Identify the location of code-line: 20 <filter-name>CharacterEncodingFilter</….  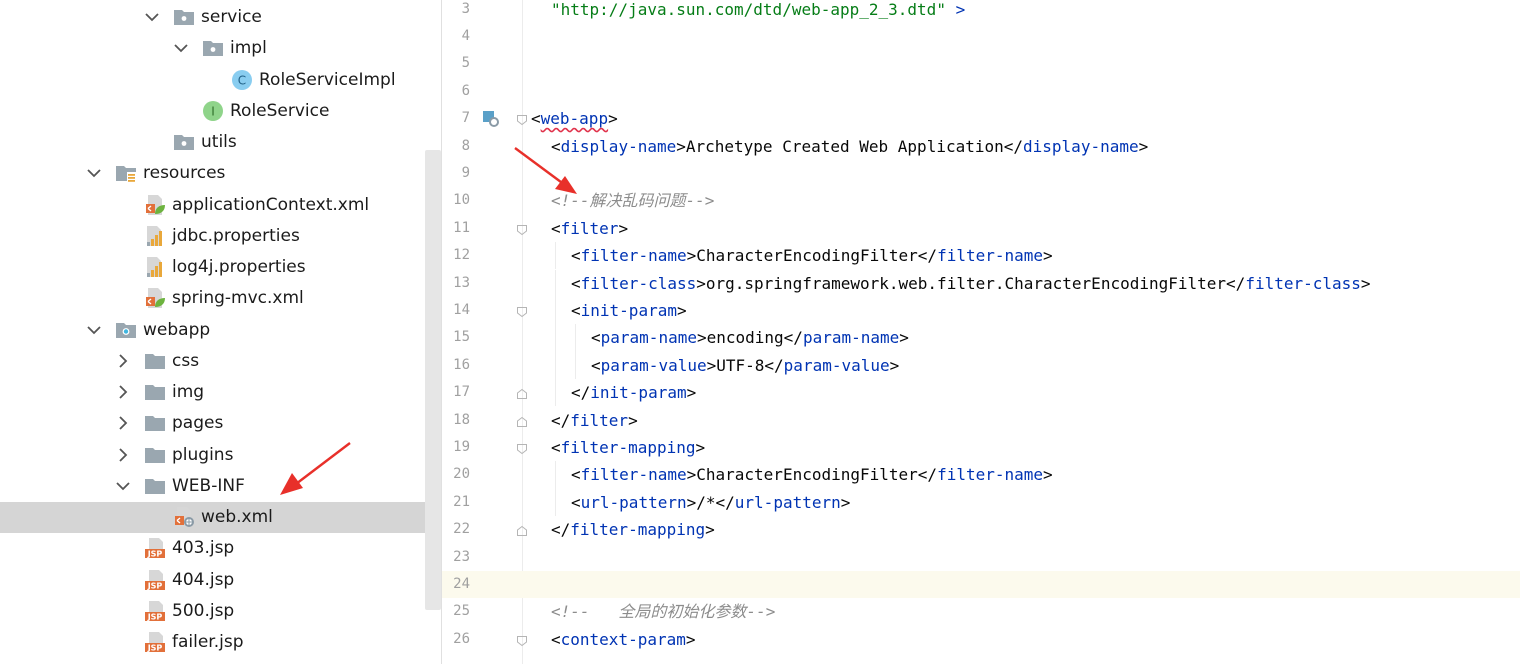
(981, 475).